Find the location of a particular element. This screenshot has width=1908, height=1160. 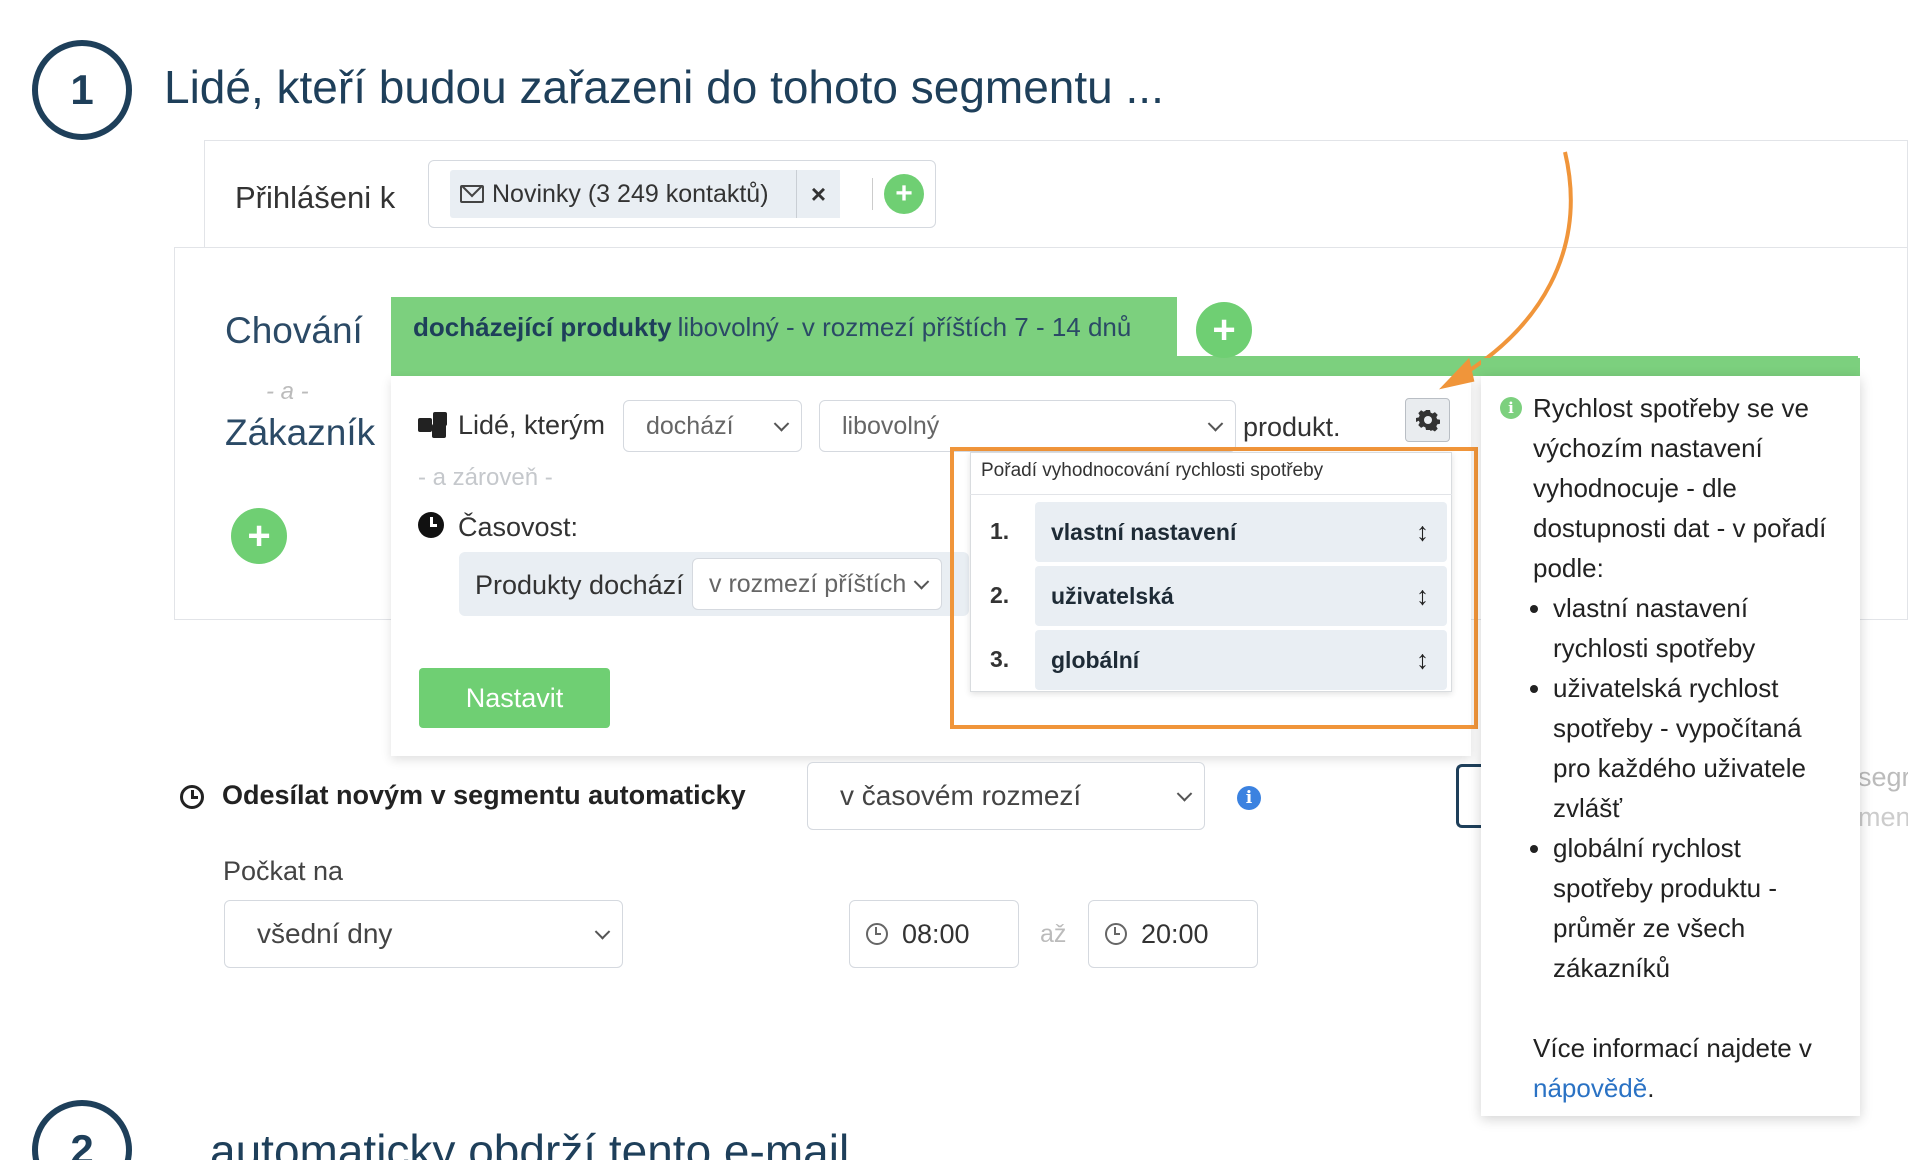

autosend-mode-value: v časovém rozmezí is located at coordinates (961, 795).